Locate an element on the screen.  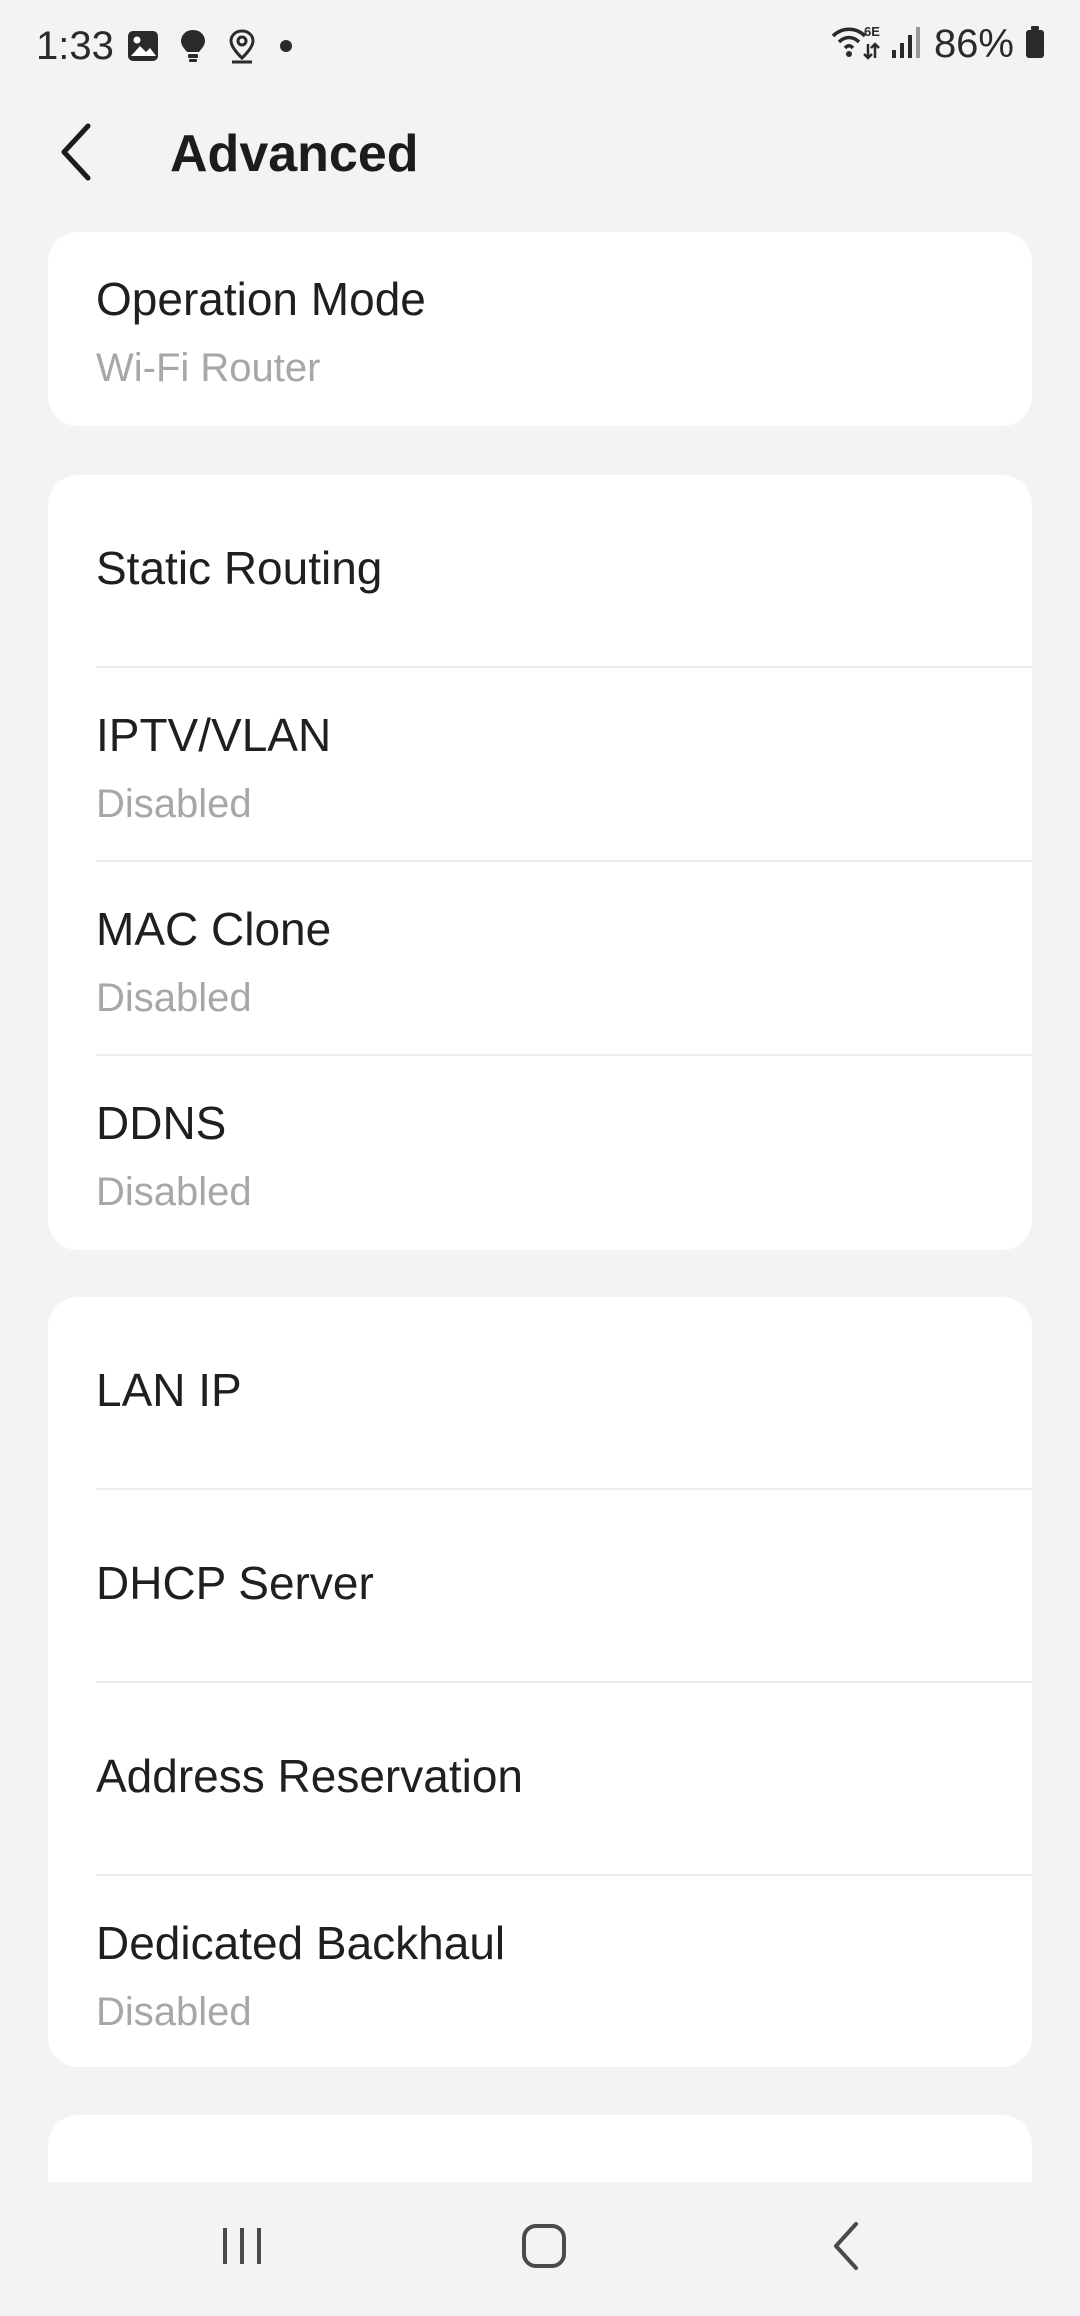
list-item-mac-clone: MAC Clone Disabled is located at coordinates (540, 959).